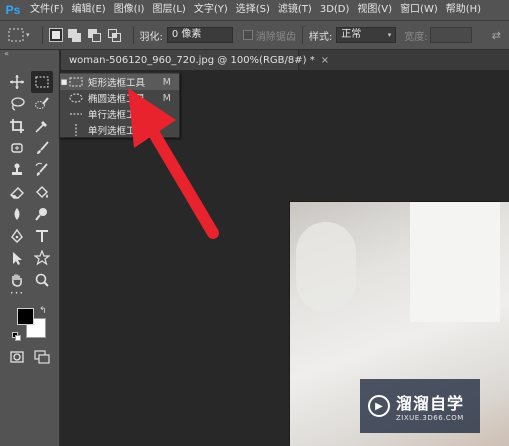  What do you see at coordinates (335, 10) in the screenshot?
I see `menu-3d: 3D(D)` at bounding box center [335, 10].